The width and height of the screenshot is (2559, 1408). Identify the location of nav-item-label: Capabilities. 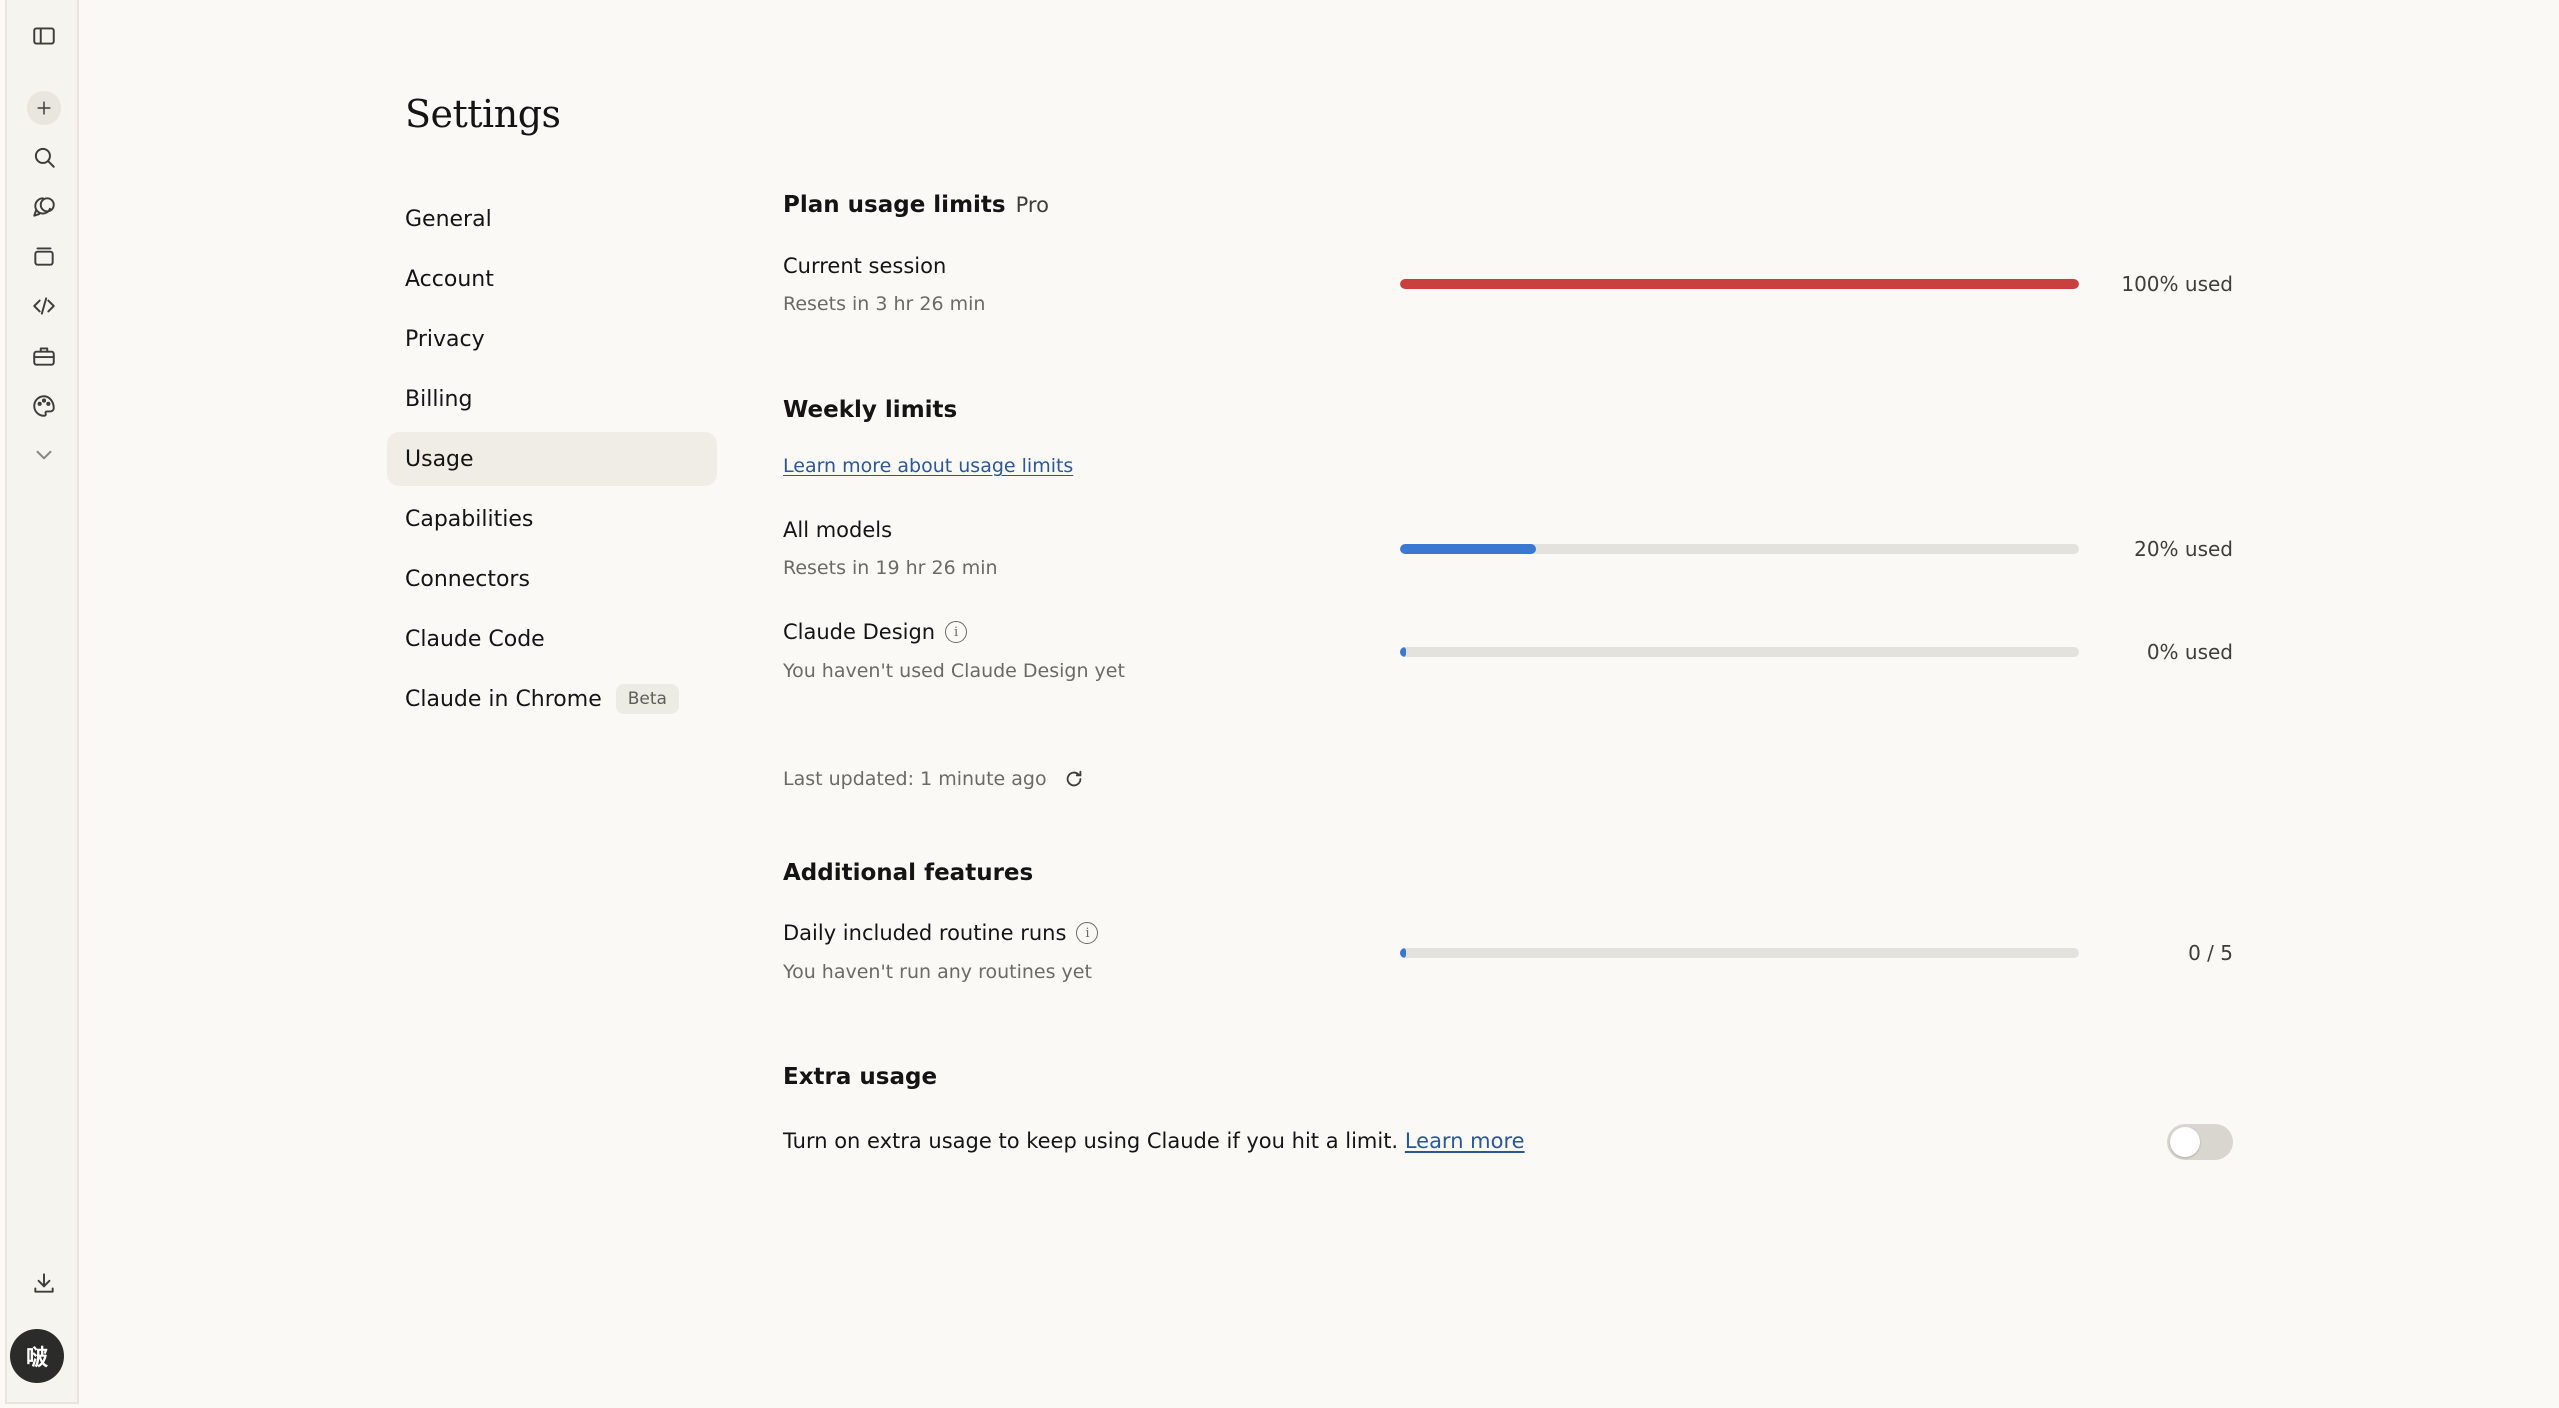
(469, 519).